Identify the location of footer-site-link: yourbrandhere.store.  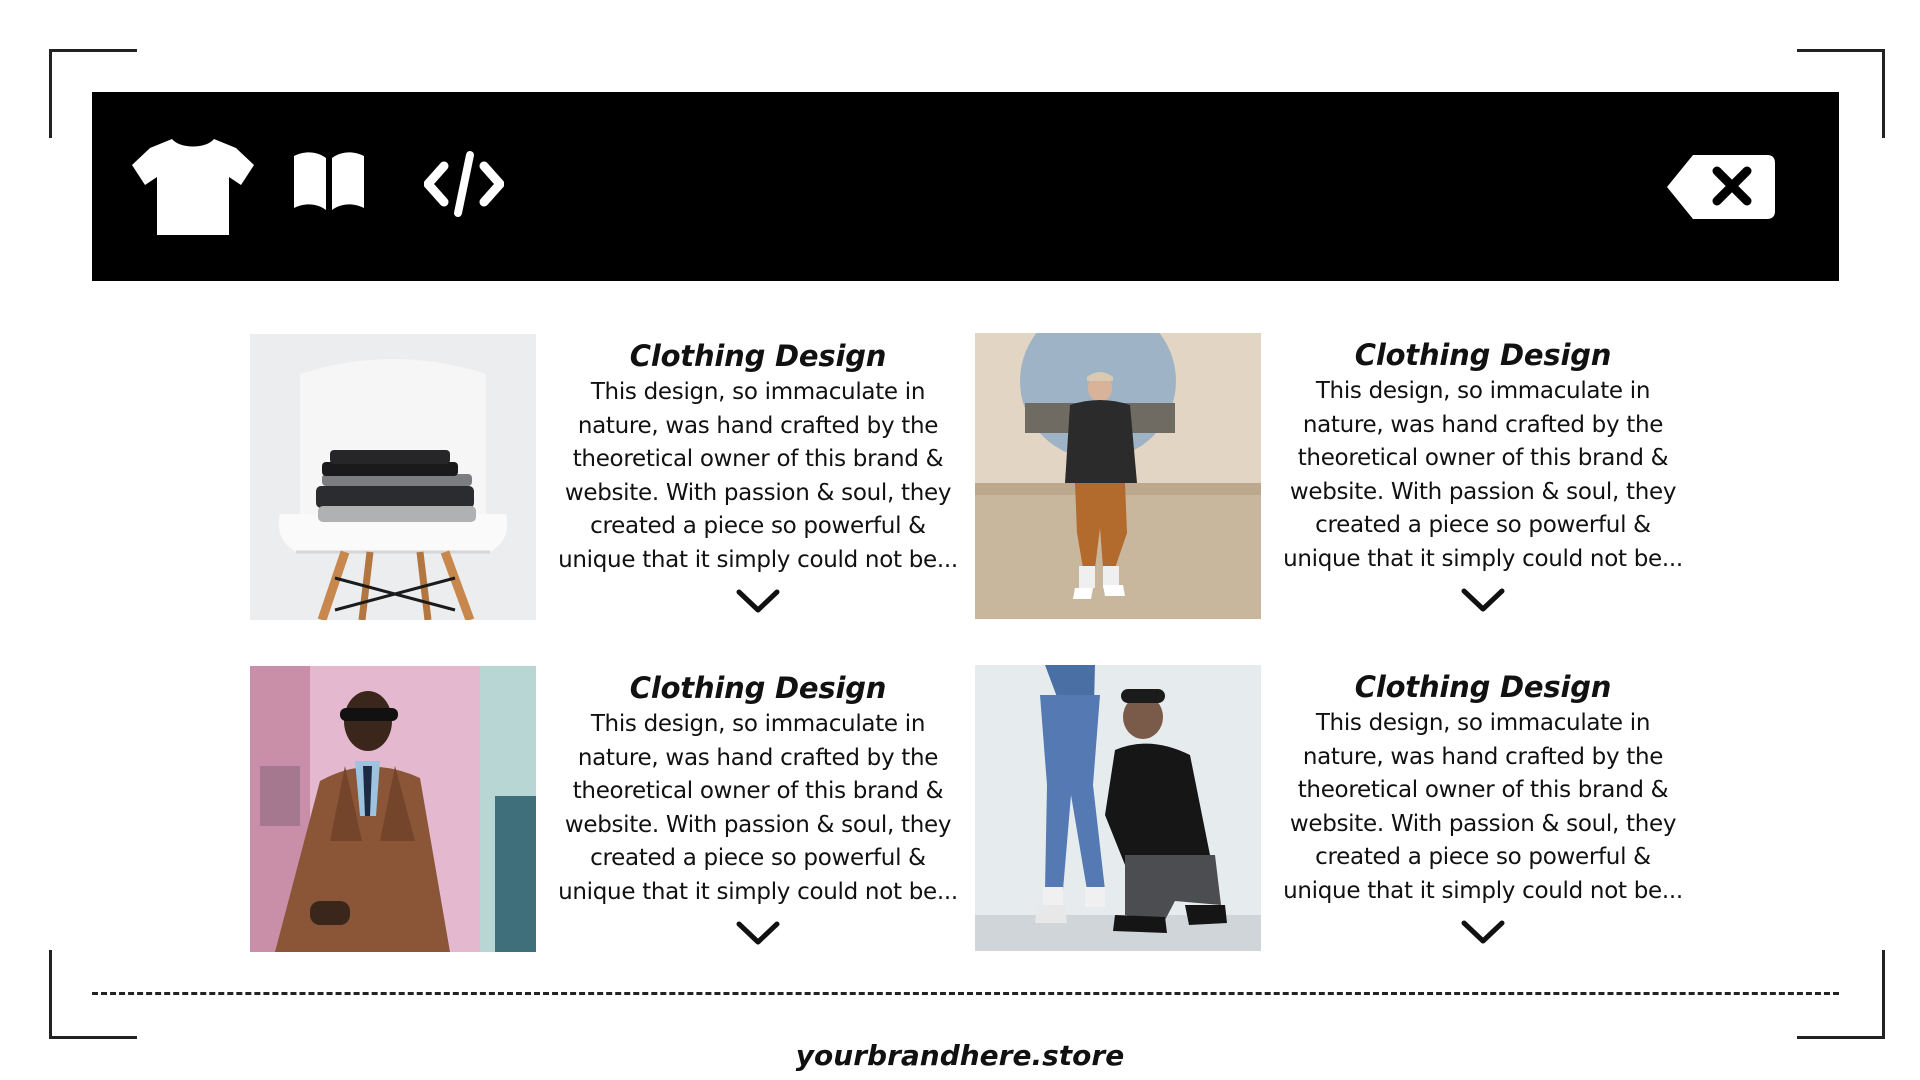
(960, 1056).